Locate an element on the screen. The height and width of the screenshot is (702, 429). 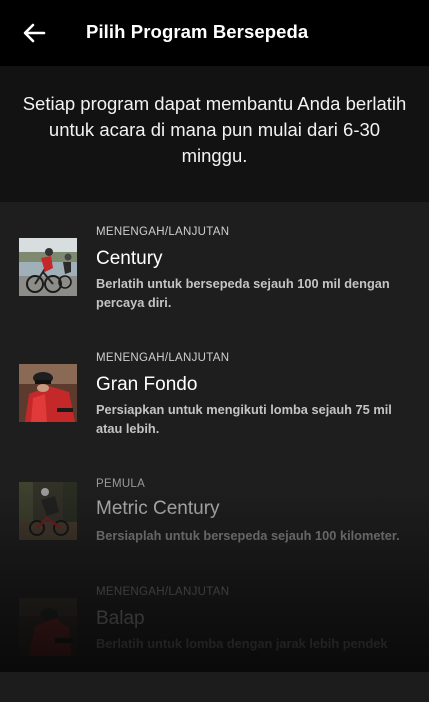
back-button is located at coordinates (34, 33).